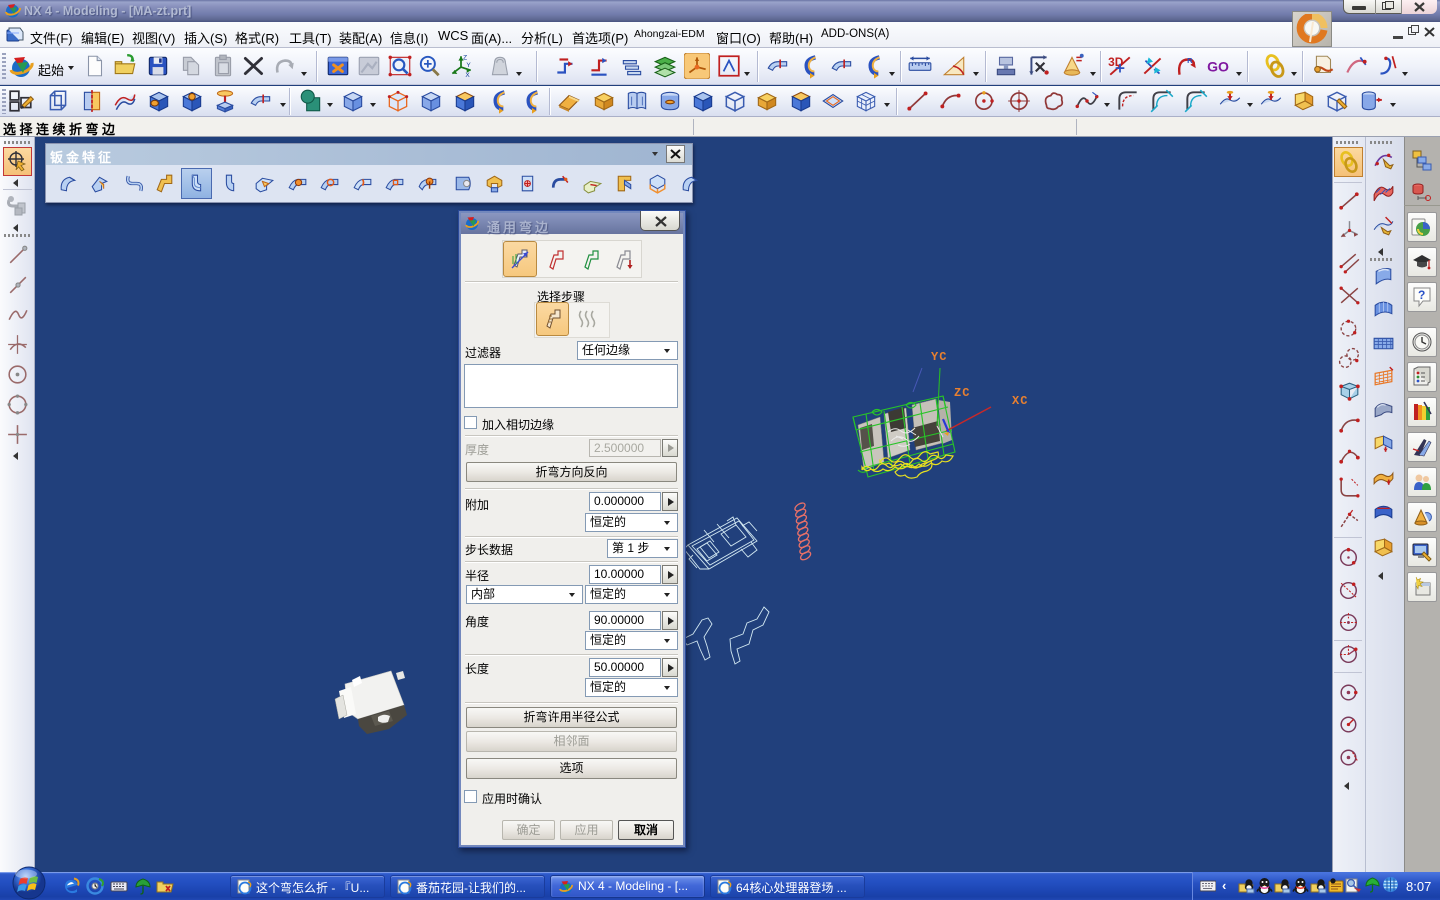  What do you see at coordinates (1020, 401) in the screenshot?
I see `svg-text: XC` at bounding box center [1020, 401].